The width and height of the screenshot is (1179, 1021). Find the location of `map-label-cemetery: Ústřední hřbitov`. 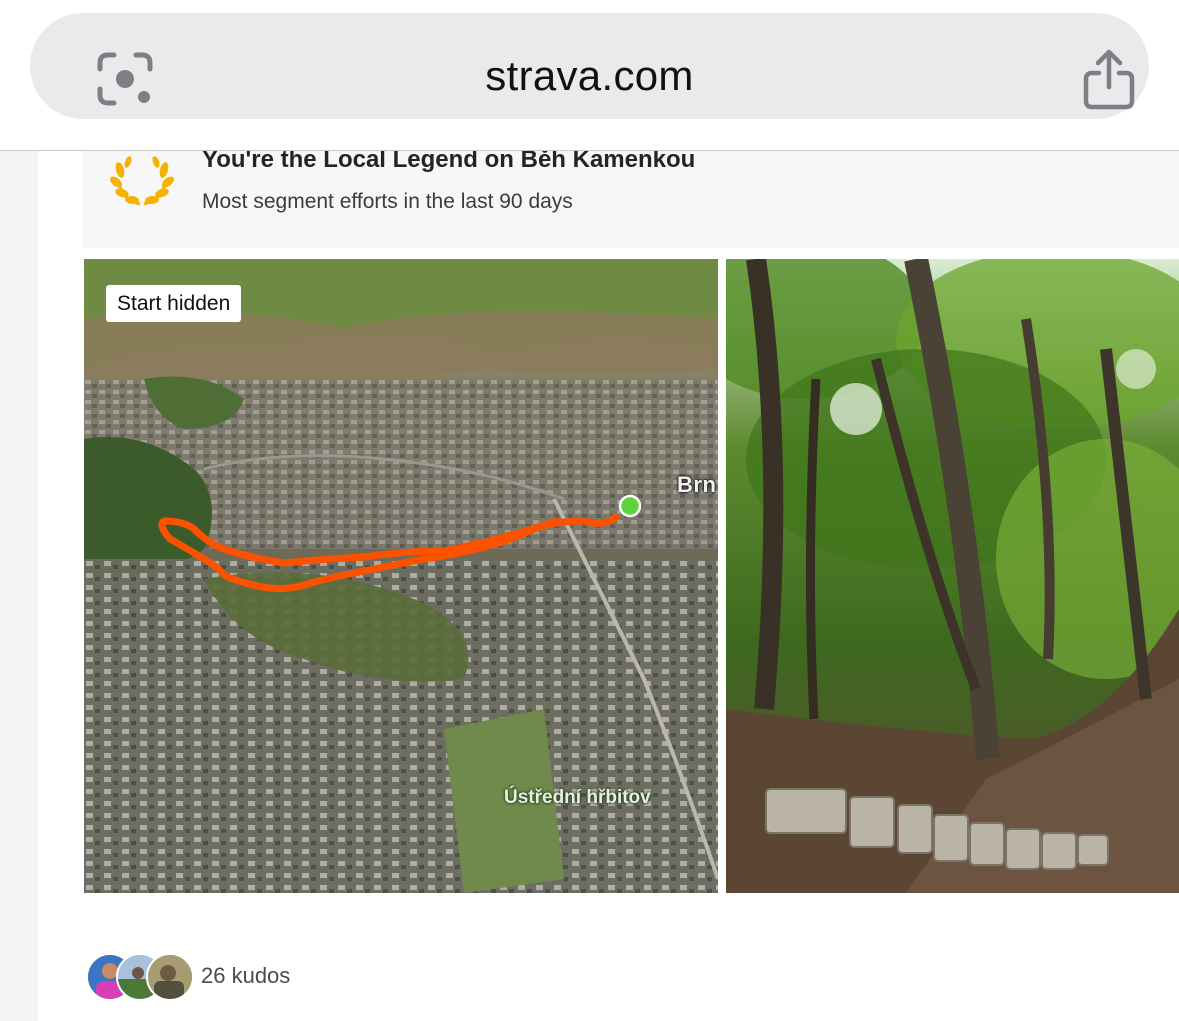

map-label-cemetery: Ústřední hřbitov is located at coordinates (577, 797).